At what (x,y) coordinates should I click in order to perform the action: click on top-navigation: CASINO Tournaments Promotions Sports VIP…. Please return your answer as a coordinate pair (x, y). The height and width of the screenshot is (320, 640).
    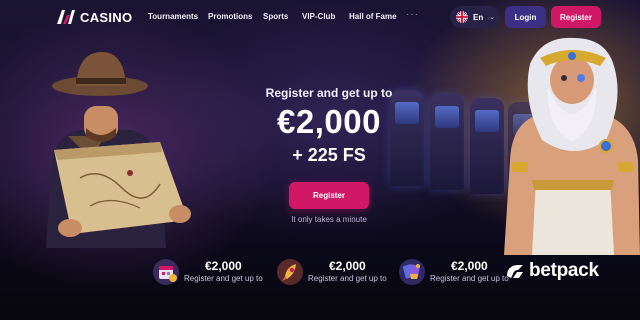
    Looking at the image, I should click on (320, 18).